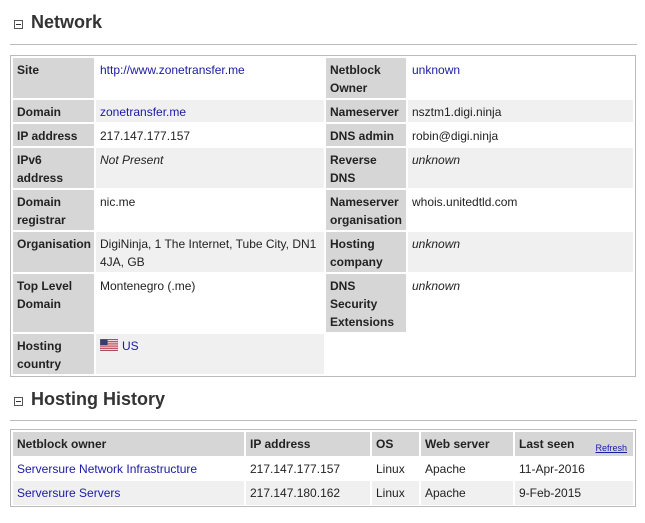 Image resolution: width=645 pixels, height=523 pixels. What do you see at coordinates (574, 469) in the screenshot?
I see `table-row-cell-last-seen: 11-Apr-2016` at bounding box center [574, 469].